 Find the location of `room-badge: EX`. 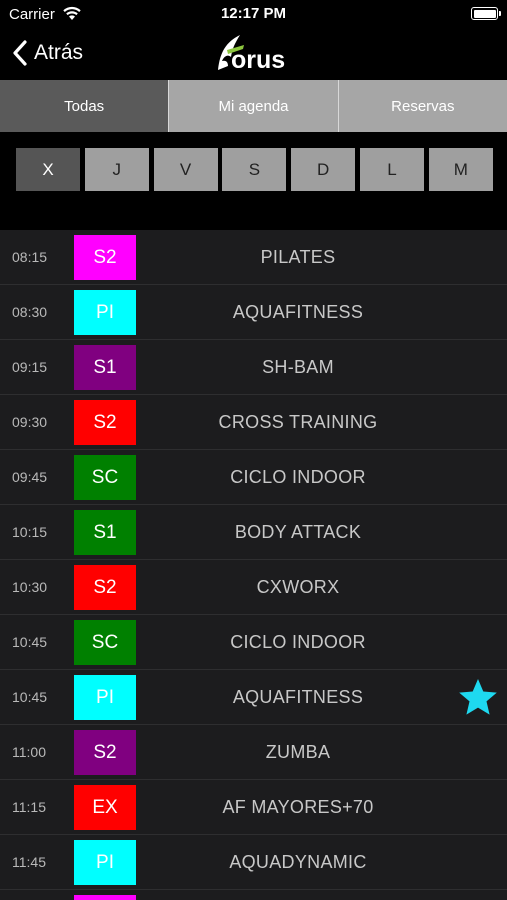

room-badge: EX is located at coordinates (105, 807).